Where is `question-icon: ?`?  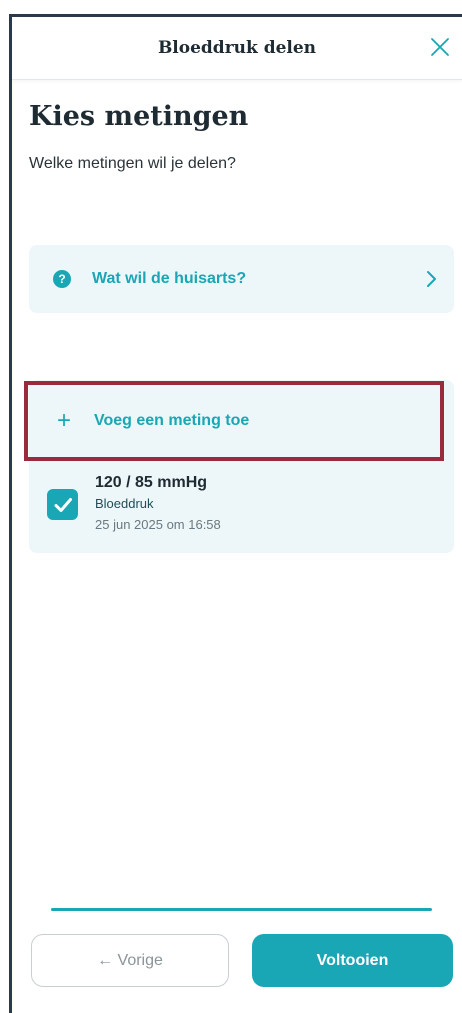
question-icon: ? is located at coordinates (62, 279).